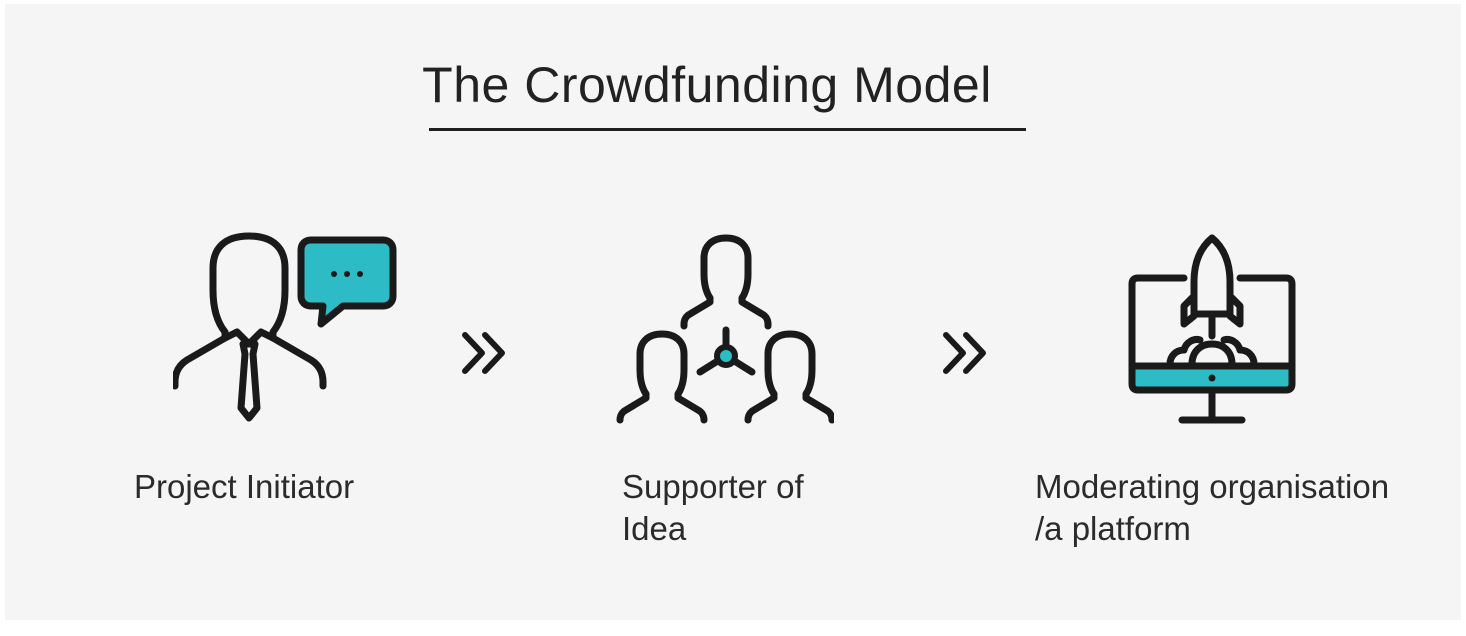 This screenshot has height=636, width=1466. I want to click on people-network-icon, so click(725, 329).